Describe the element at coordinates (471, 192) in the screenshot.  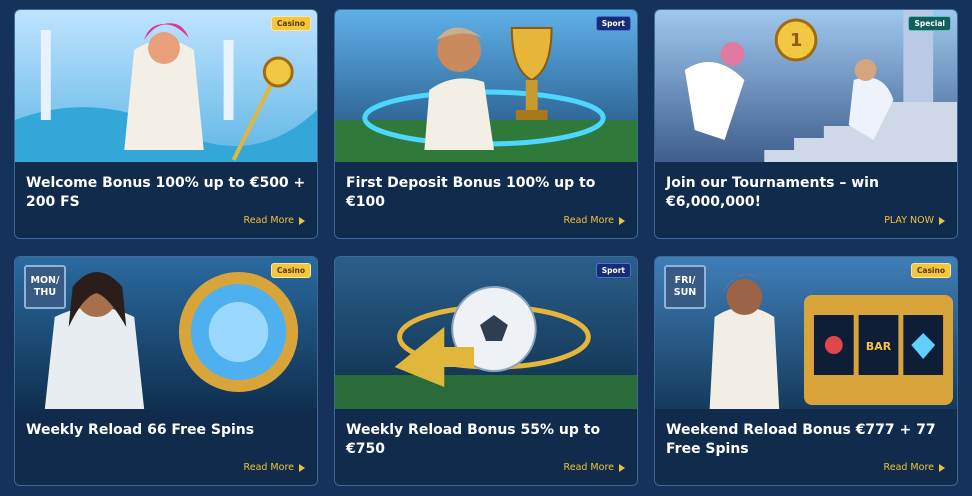
I see `promo-title: First Deposit Bonus 100% up to €100` at that location.